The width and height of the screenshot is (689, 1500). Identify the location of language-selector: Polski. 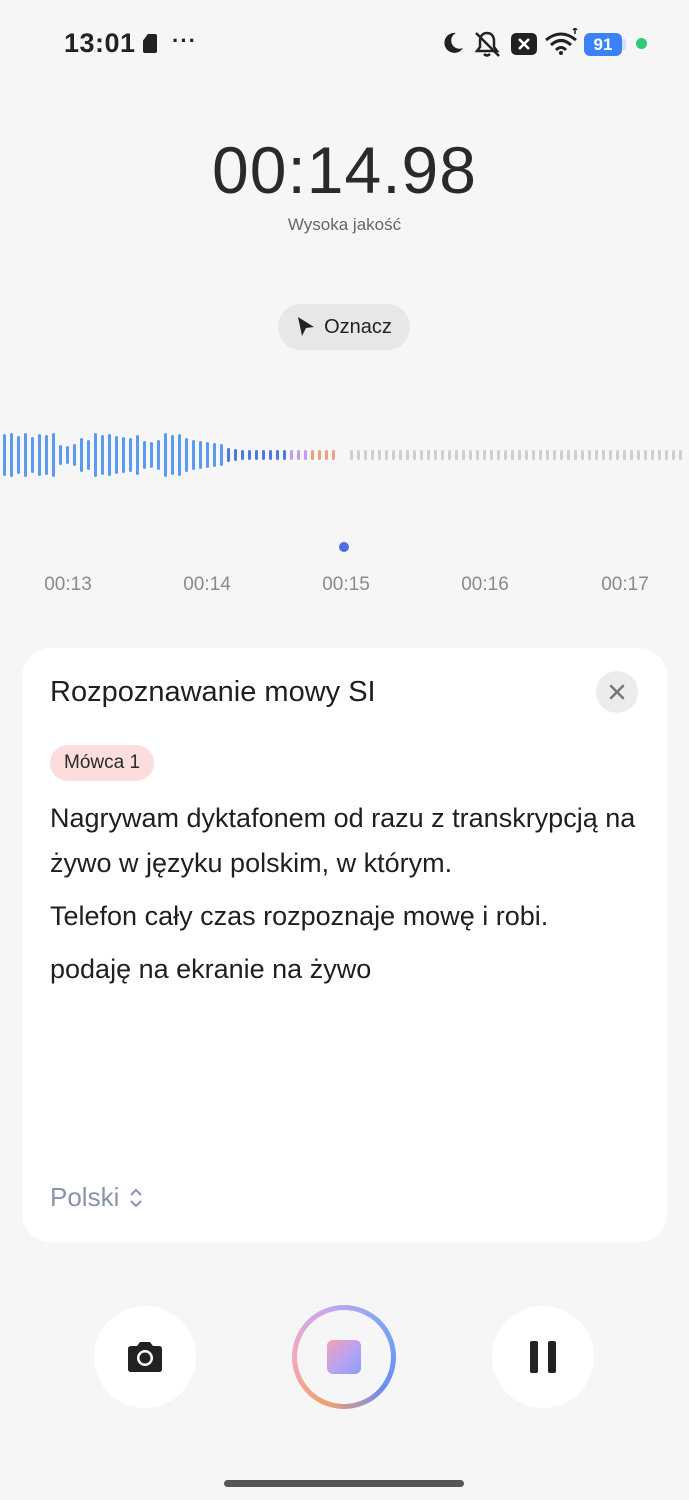
(96, 1197).